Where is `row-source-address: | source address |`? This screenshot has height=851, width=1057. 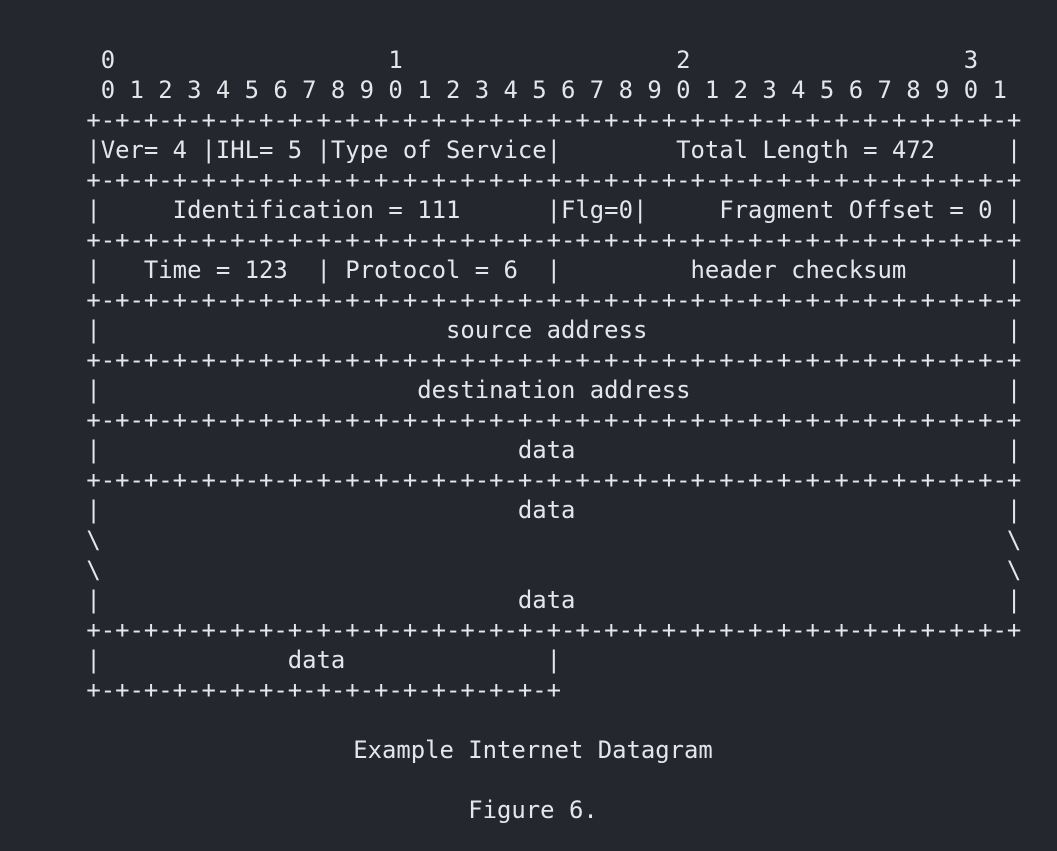
row-source-address: | source address | is located at coordinates (547, 330).